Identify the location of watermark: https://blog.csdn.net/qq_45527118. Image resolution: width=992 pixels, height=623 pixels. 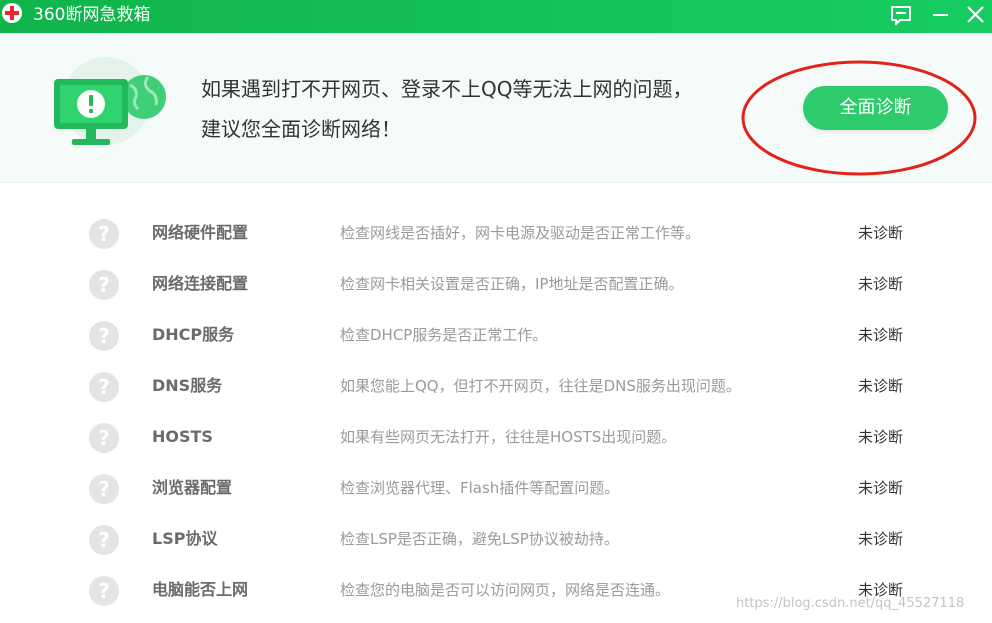
(850, 603).